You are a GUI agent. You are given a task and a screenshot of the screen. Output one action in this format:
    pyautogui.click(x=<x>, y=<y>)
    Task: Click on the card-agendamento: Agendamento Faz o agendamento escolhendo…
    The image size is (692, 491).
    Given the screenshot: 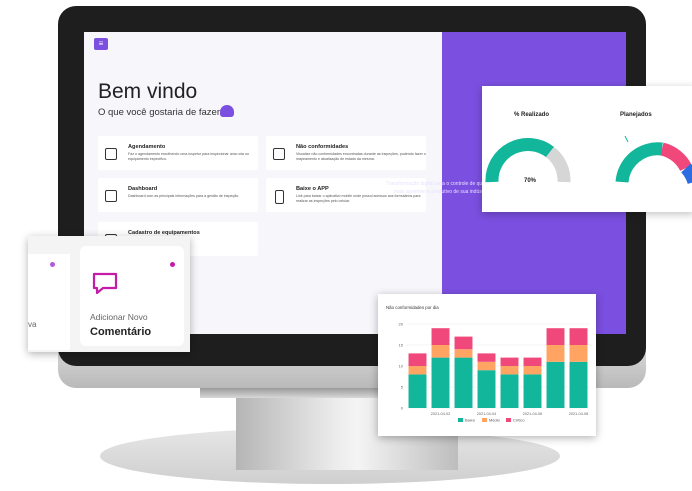 What is the action you would take?
    pyautogui.click(x=178, y=153)
    